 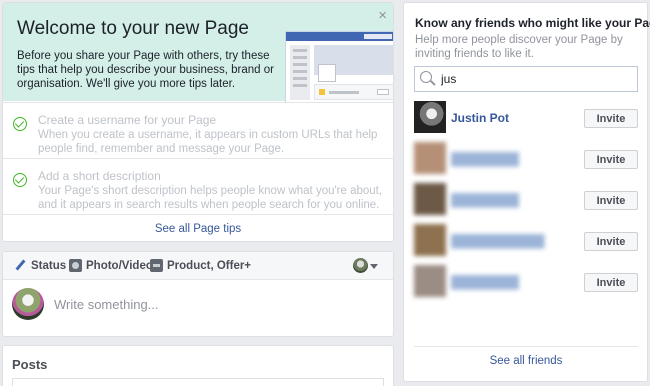 What do you see at coordinates (360, 265) in the screenshot?
I see `posting-as-avatar` at bounding box center [360, 265].